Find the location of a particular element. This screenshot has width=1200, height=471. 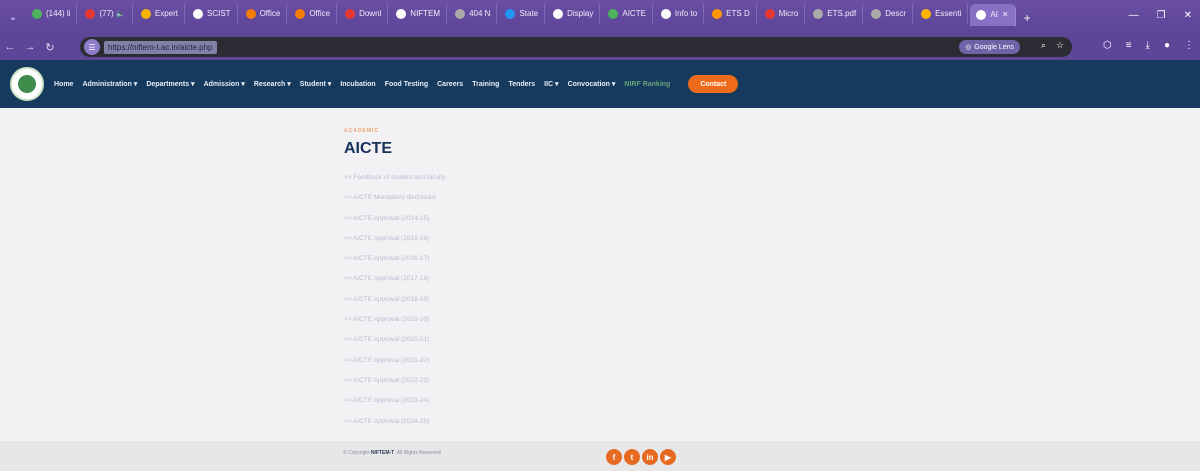

nav-item: Student ▾ is located at coordinates (316, 84).